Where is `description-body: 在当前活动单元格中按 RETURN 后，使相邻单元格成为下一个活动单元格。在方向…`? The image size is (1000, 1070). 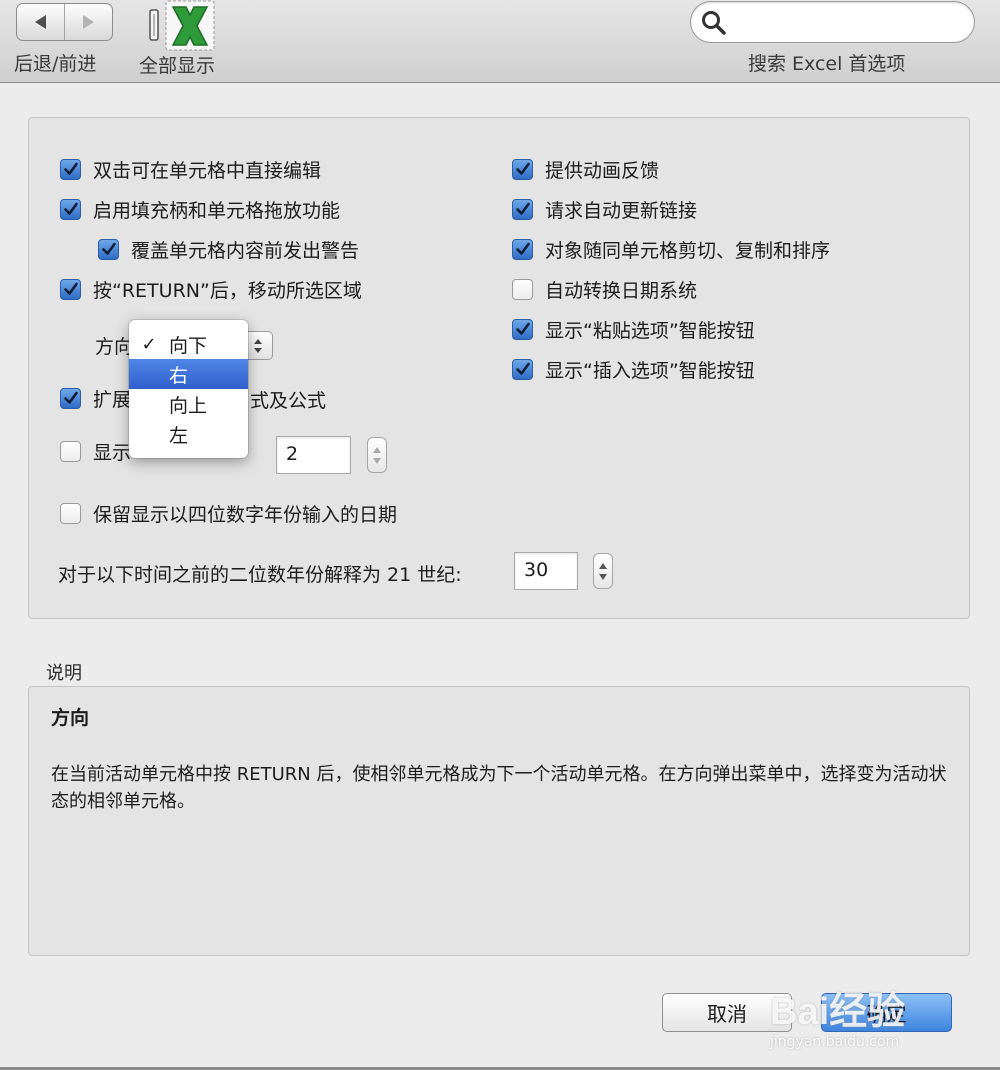
description-body: 在当前活动单元格中按 RETURN 后，使相邻单元格成为下一个活动单元格。在方向… is located at coordinates (499, 788).